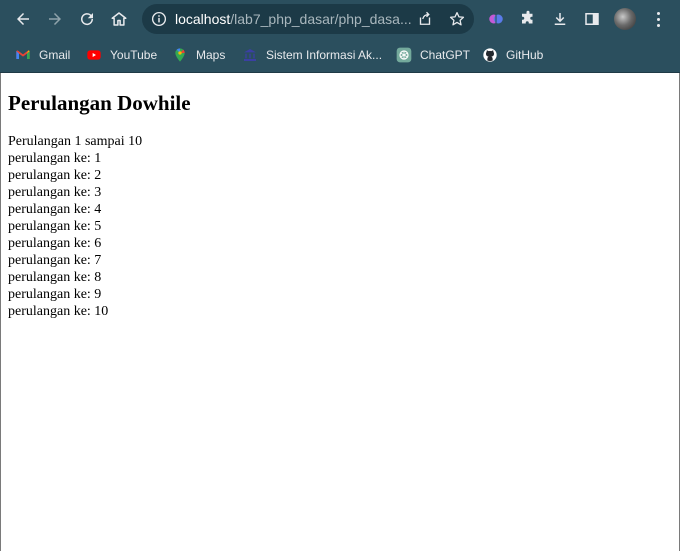  Describe the element at coordinates (23, 55) in the screenshot. I see `gmail-icon` at that location.